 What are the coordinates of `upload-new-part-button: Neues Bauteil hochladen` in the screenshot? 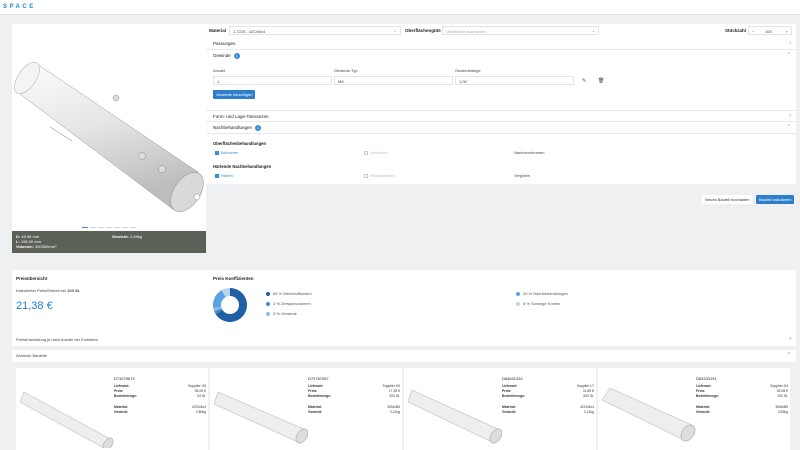 It's located at (727, 199).